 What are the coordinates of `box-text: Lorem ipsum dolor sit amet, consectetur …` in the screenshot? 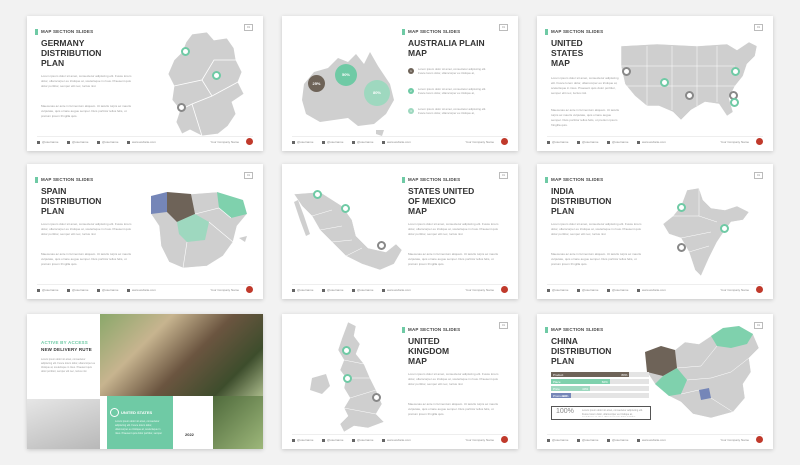 It's located at (138, 427).